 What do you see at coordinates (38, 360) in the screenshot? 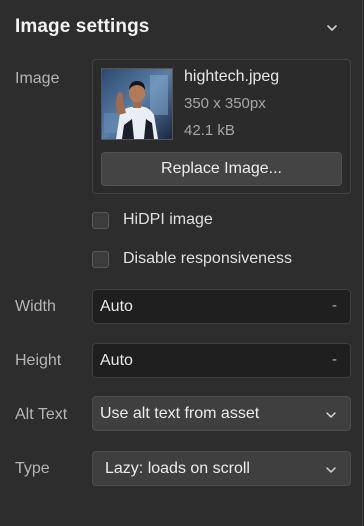
I see `height-label: Height` at bounding box center [38, 360].